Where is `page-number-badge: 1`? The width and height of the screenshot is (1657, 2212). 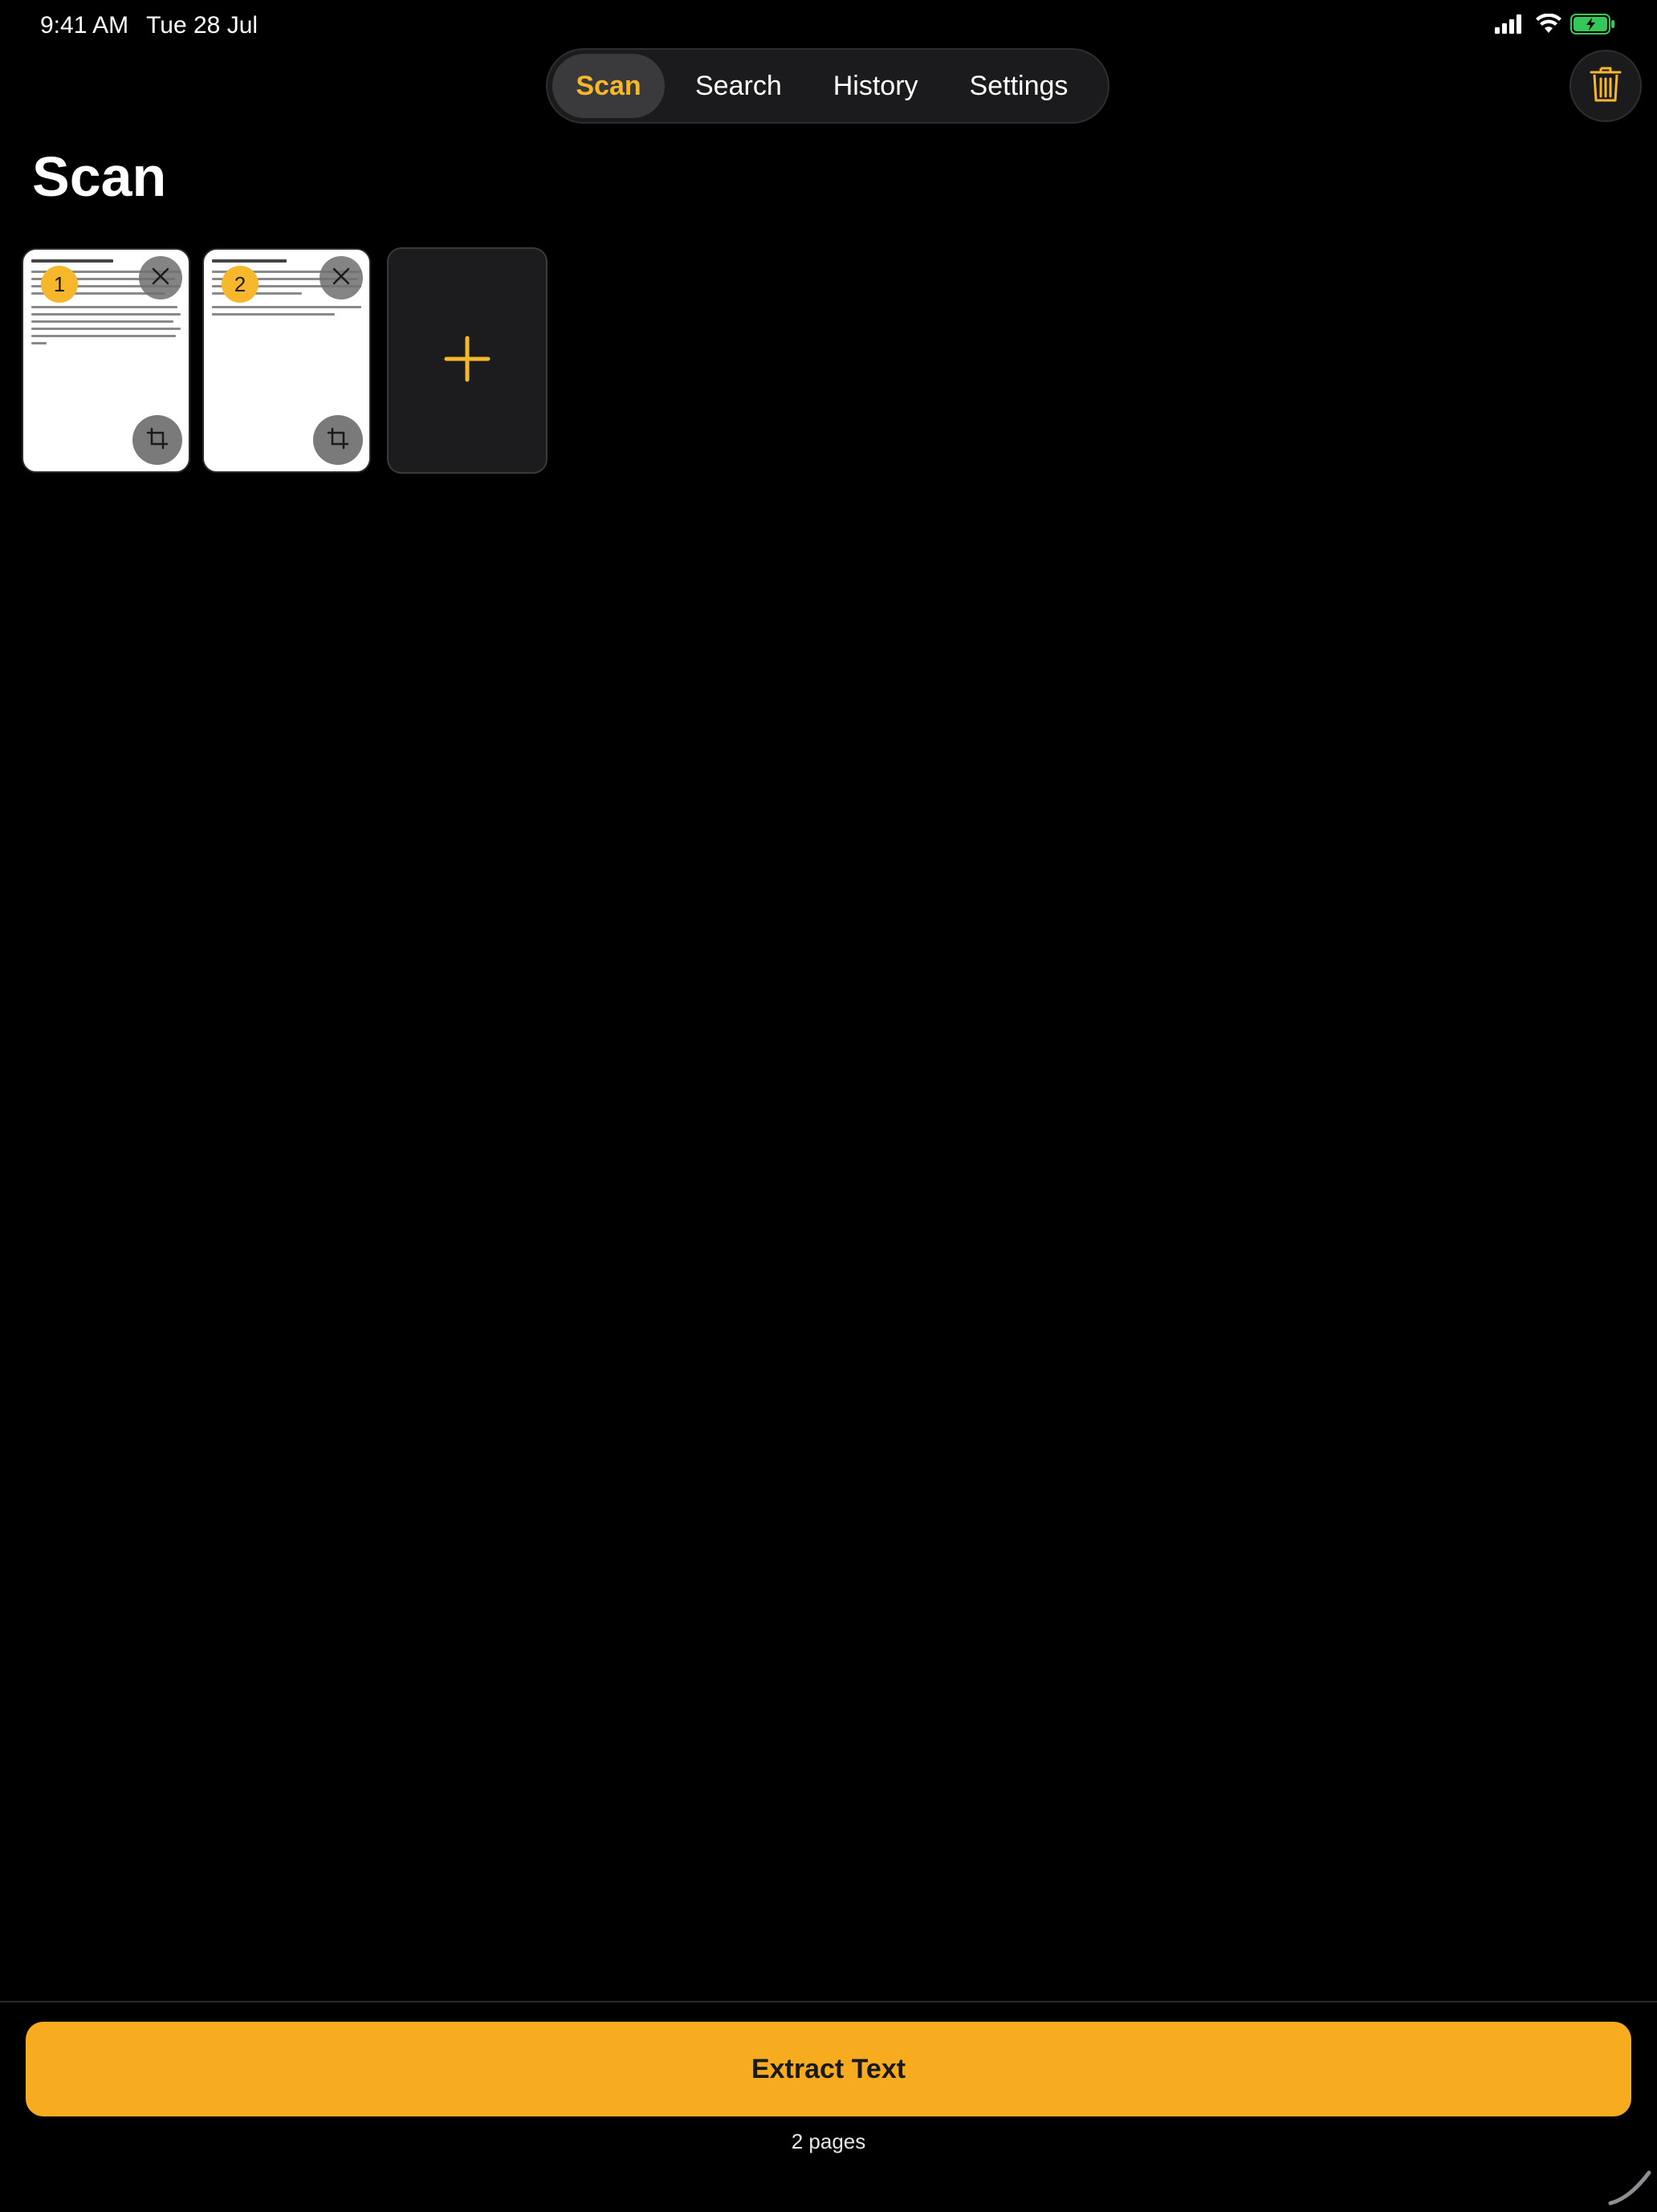 page-number-badge: 1 is located at coordinates (59, 284).